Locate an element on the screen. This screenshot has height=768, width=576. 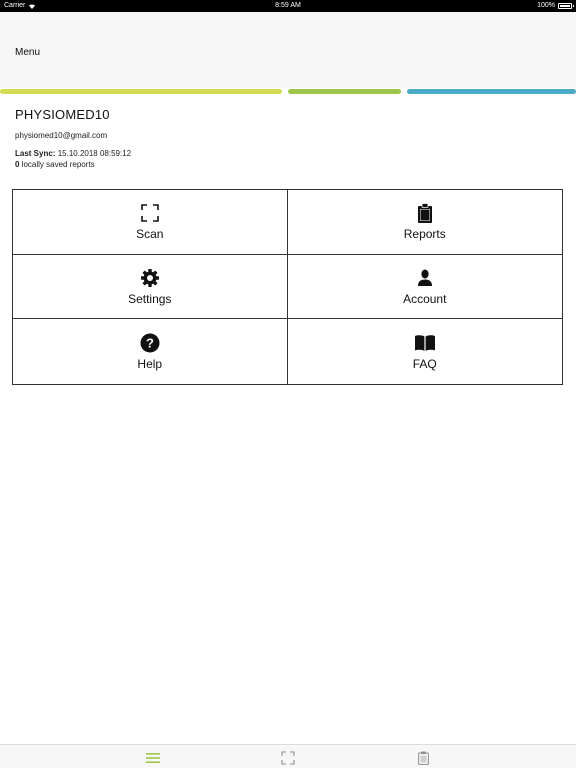
saved-reports-count: 0 is located at coordinates (17, 164).